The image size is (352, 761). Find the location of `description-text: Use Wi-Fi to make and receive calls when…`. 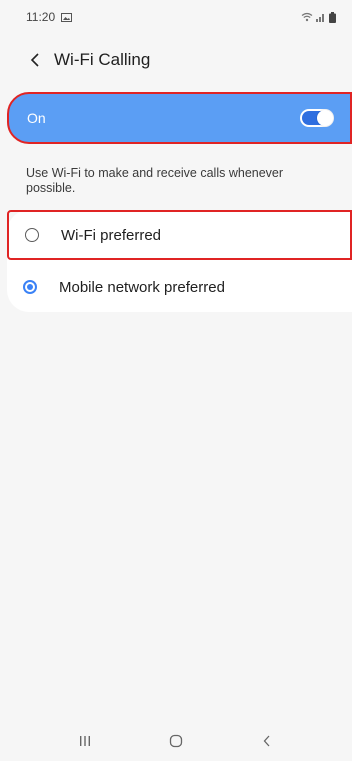

description-text: Use Wi-Fi to make and receive calls when… is located at coordinates (155, 180).